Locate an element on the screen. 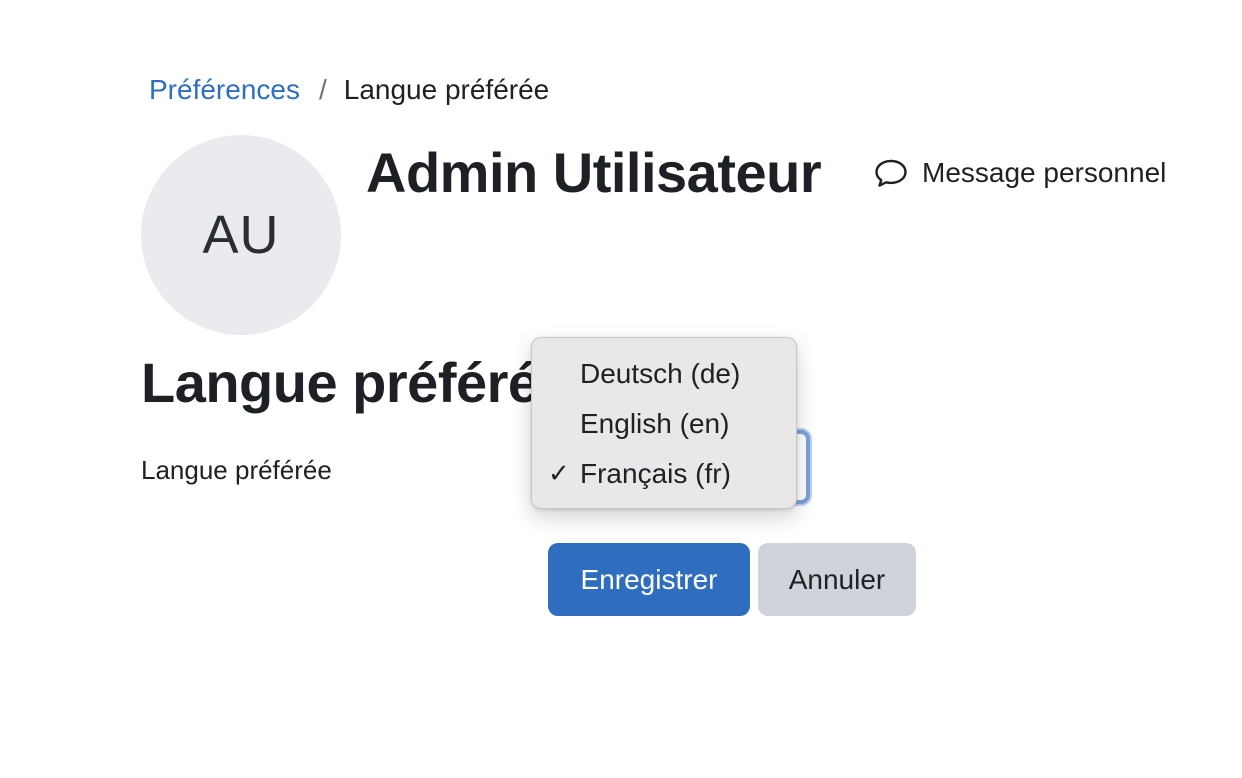 Image resolution: width=1242 pixels, height=778 pixels. avatar: AU is located at coordinates (241, 235).